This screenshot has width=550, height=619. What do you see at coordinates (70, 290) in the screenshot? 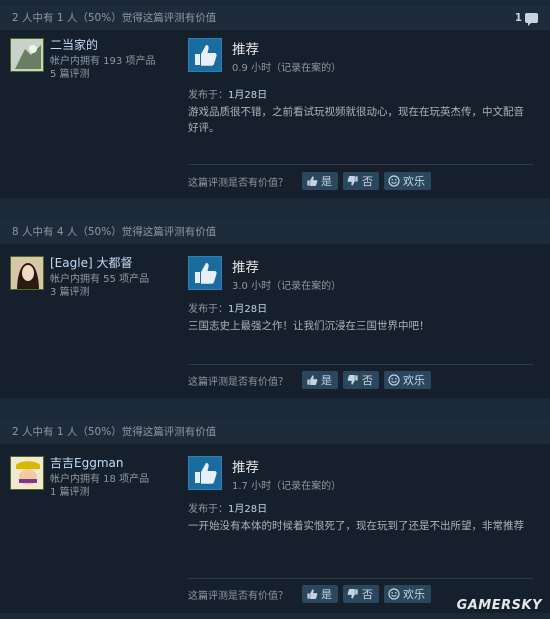
I see `author-review-count: 3 篇评测` at bounding box center [70, 290].